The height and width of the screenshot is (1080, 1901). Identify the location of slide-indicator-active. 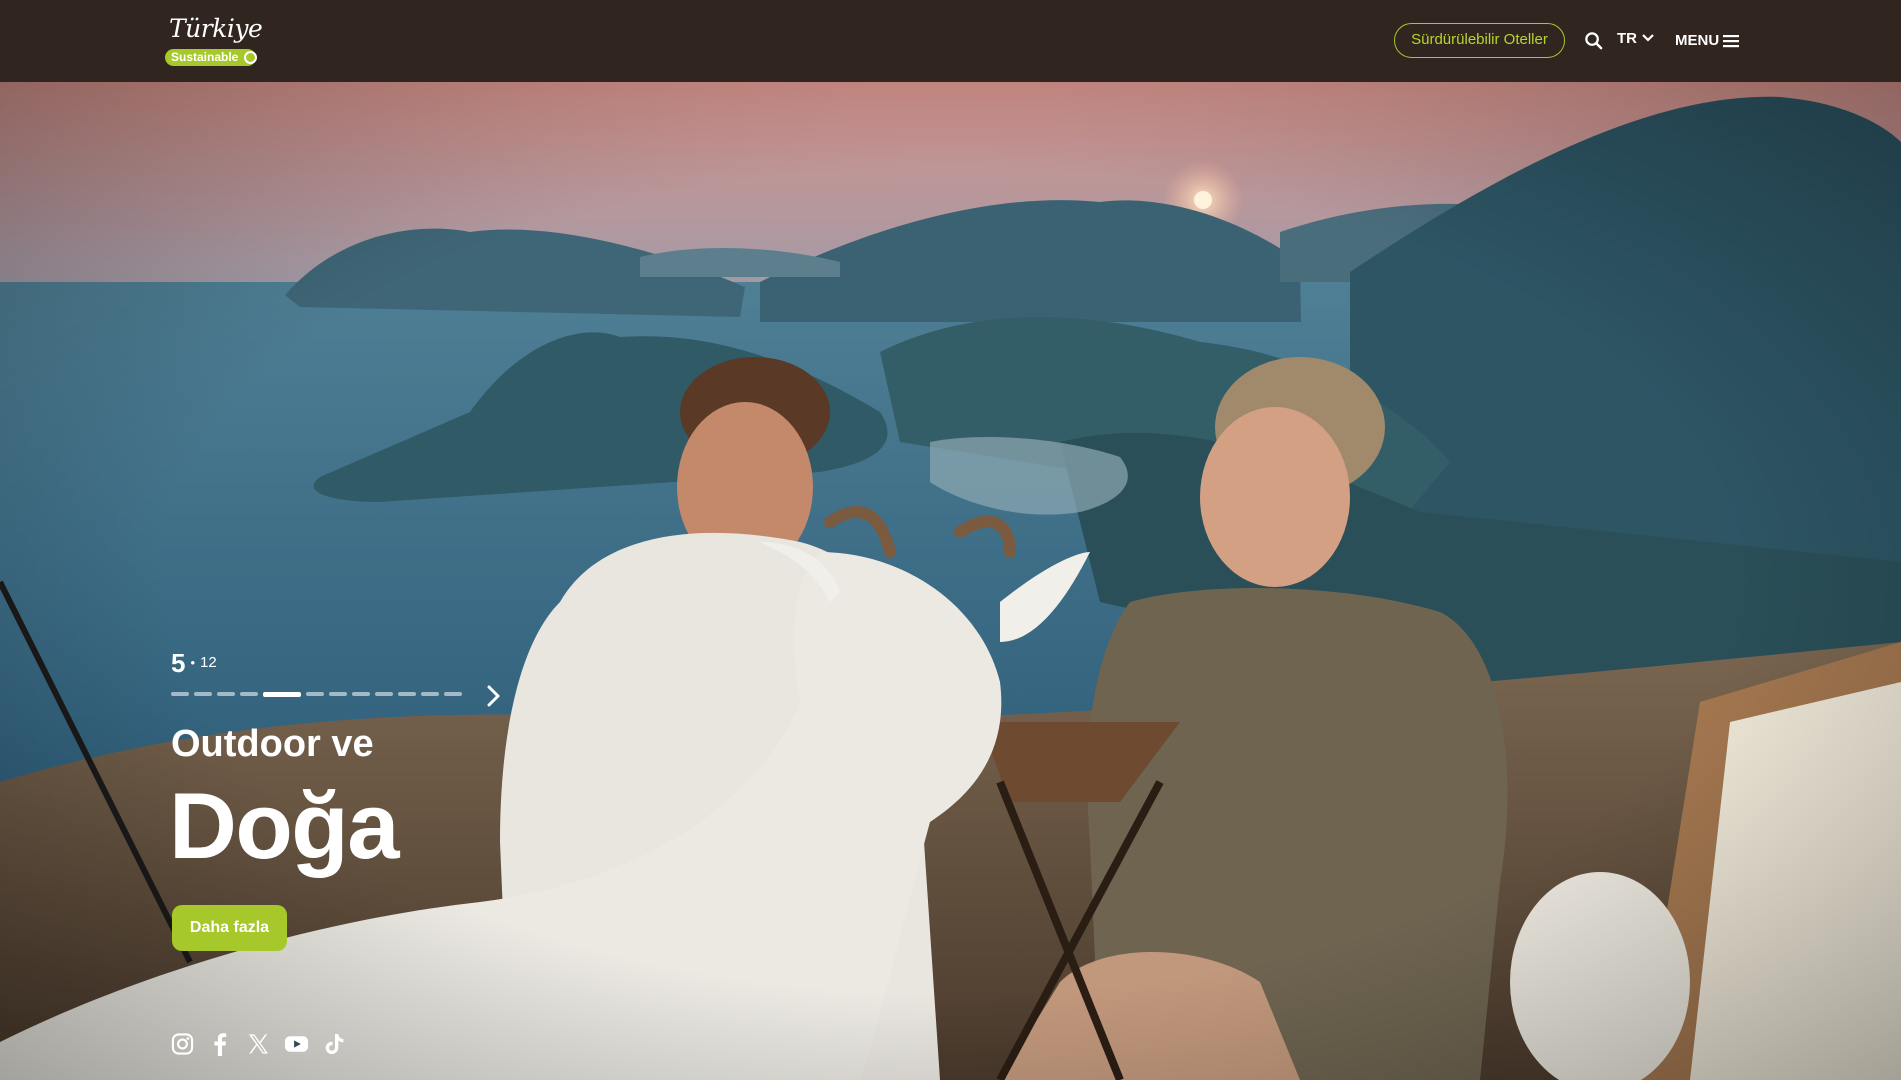
(282, 694).